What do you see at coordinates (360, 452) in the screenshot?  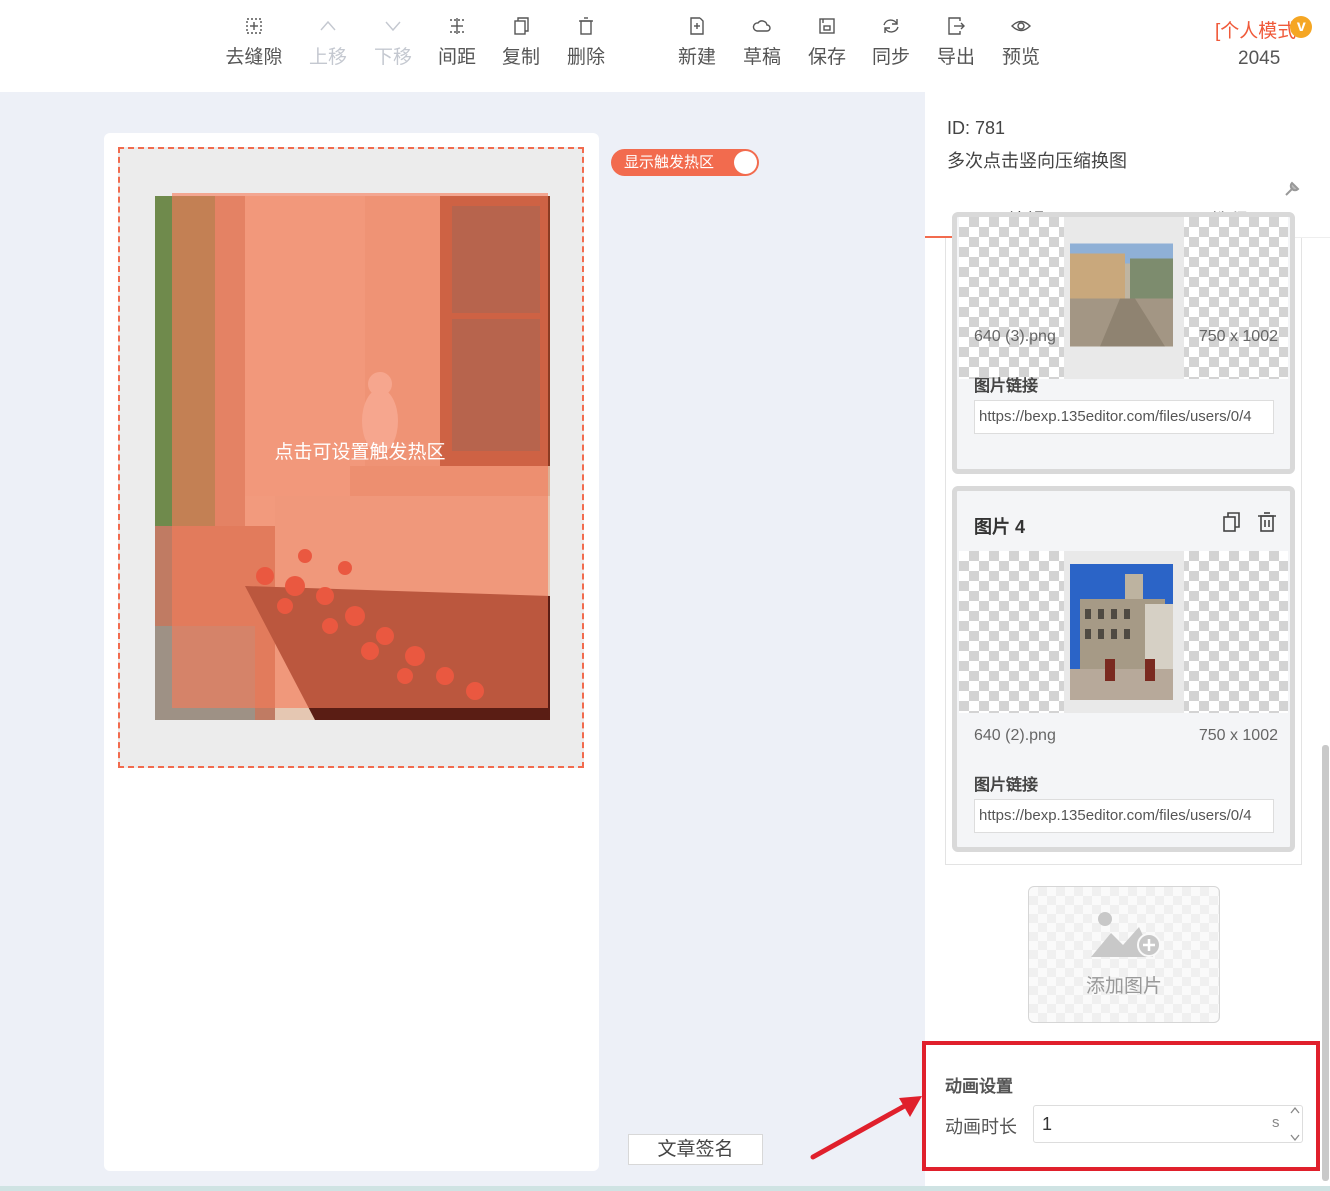 I see `hotzone-hint: 点击可设置触发热区` at bounding box center [360, 452].